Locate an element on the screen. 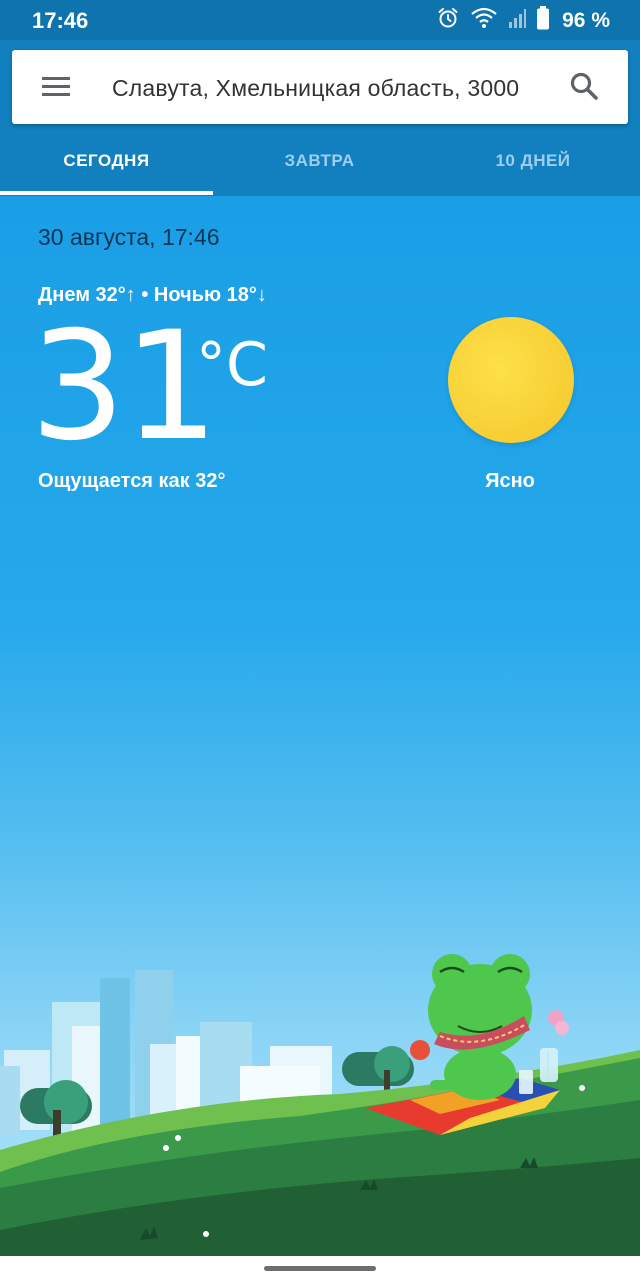 The width and height of the screenshot is (640, 1280). status-bar: 17:46 96 % is located at coordinates (320, 20).